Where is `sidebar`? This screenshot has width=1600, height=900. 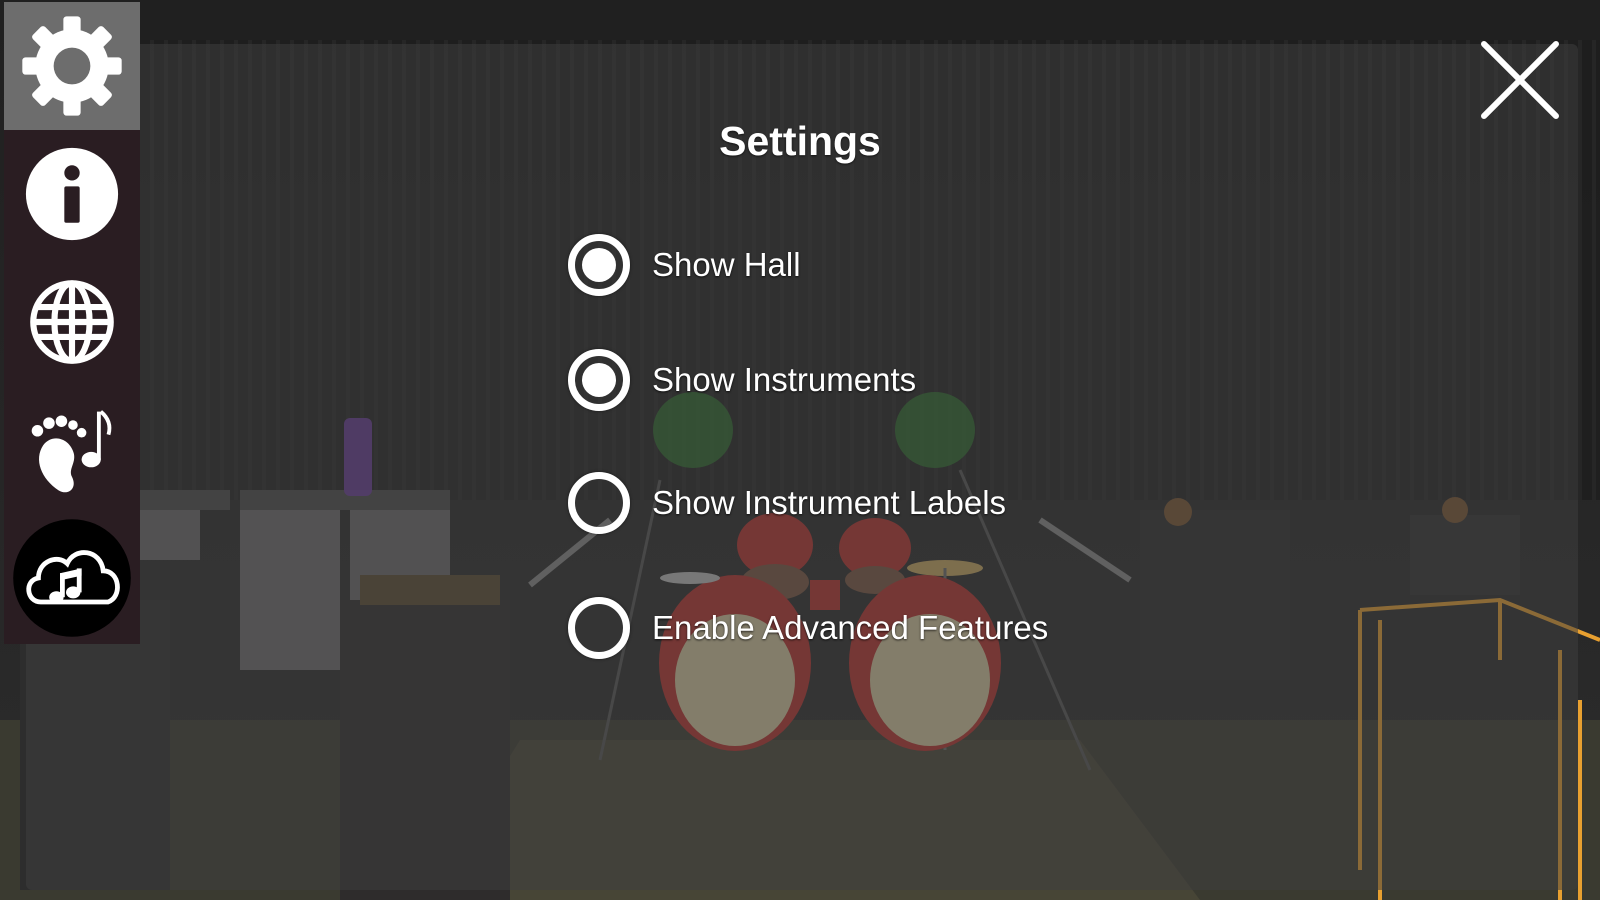
sidebar is located at coordinates (72, 323).